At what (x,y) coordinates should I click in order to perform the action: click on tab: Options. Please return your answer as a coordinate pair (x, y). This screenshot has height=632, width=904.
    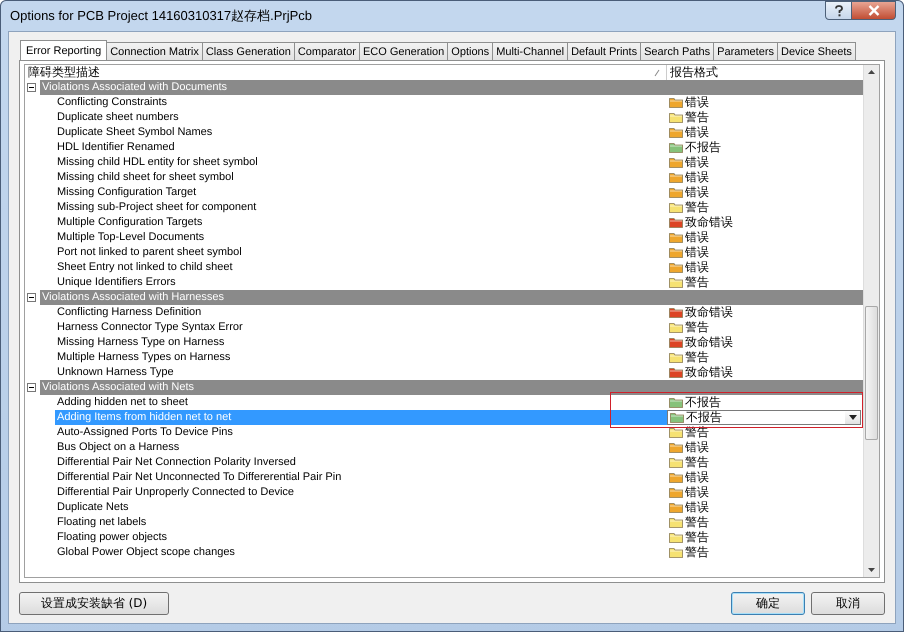
    Looking at the image, I should click on (470, 51).